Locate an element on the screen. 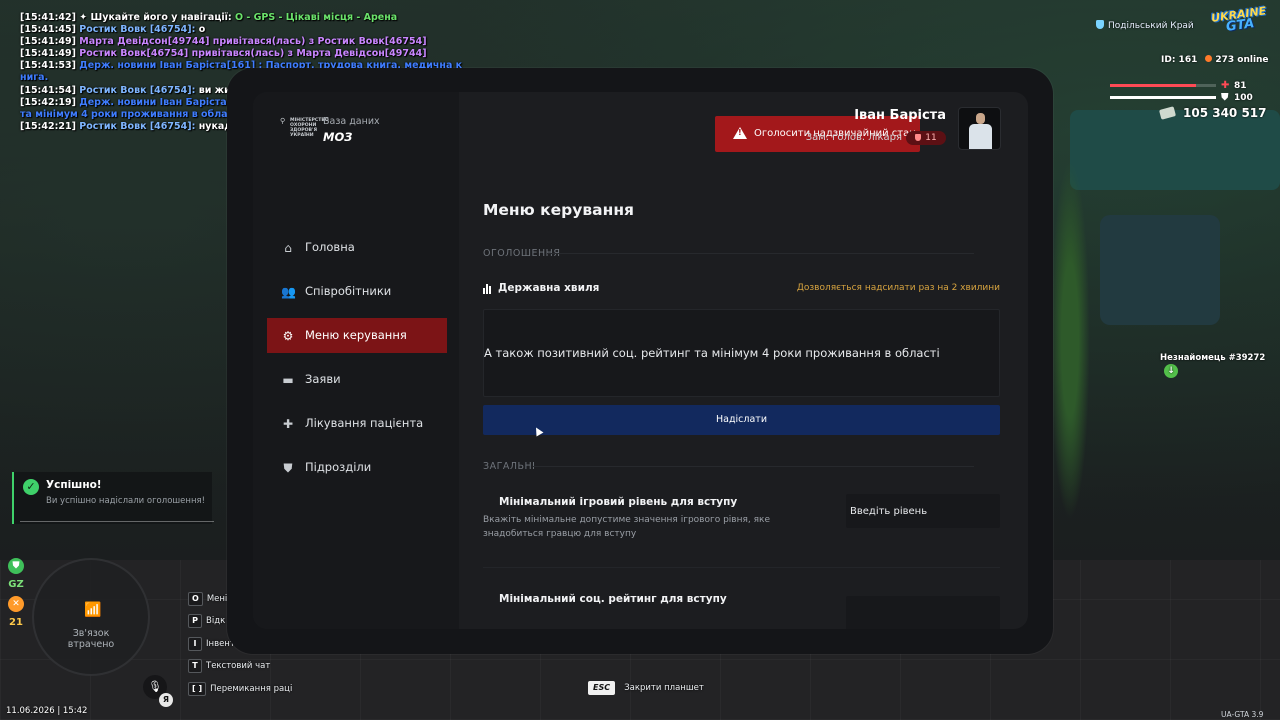 The height and width of the screenshot is (720, 1280). sidebar-item-folder: ▬ Заяви is located at coordinates (357, 379).